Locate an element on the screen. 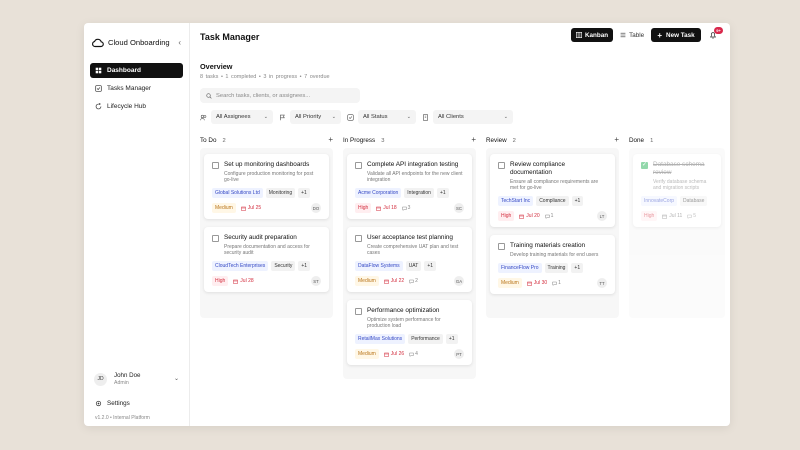 The width and height of the screenshot is (800, 450). comment-count: 5 is located at coordinates (691, 216).